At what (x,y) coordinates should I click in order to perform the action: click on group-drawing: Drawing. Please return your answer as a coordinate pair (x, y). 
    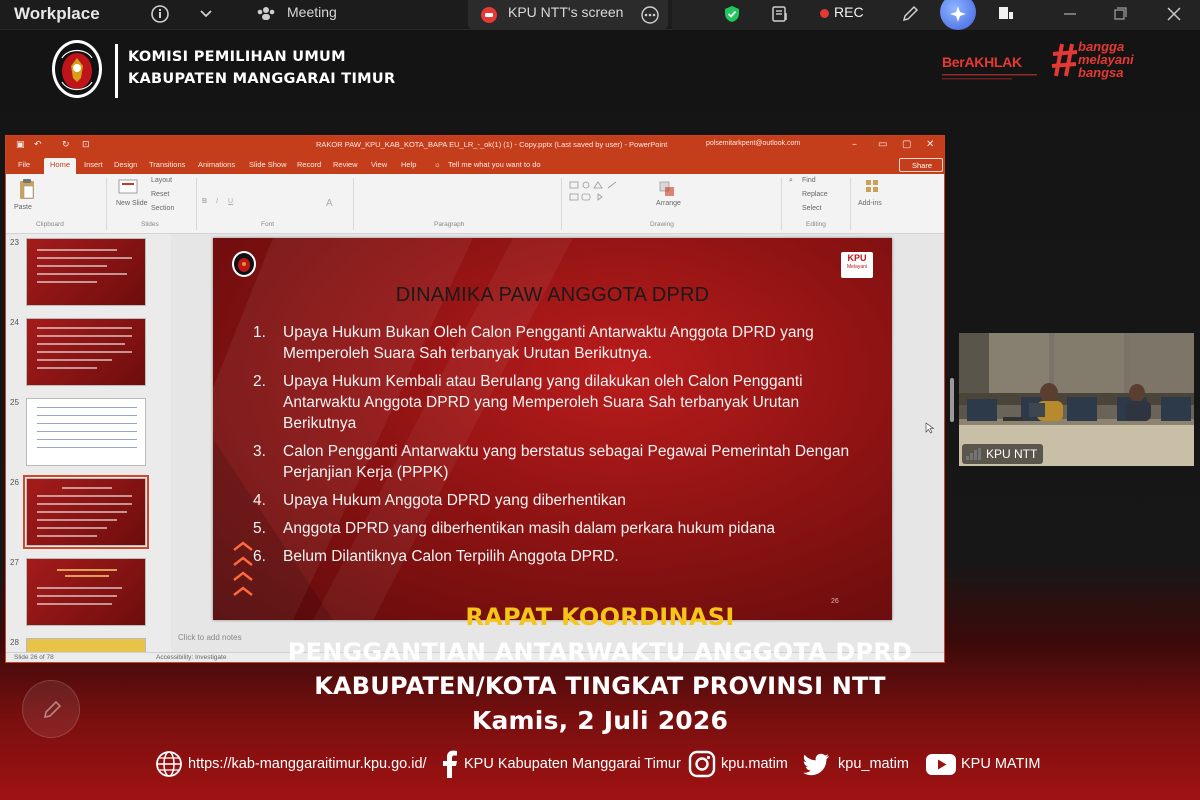
    Looking at the image, I should click on (662, 224).